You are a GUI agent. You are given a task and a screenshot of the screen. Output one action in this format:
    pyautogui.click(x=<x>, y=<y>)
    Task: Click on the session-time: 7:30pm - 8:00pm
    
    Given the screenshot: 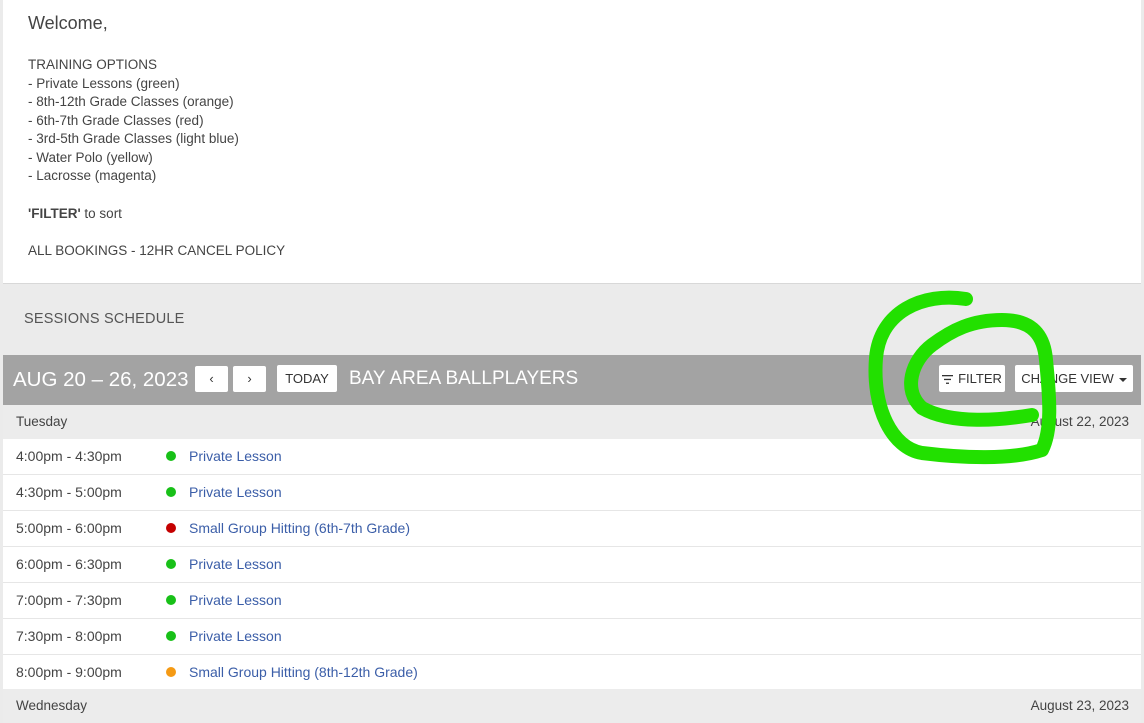 What is the action you would take?
    pyautogui.click(x=69, y=636)
    